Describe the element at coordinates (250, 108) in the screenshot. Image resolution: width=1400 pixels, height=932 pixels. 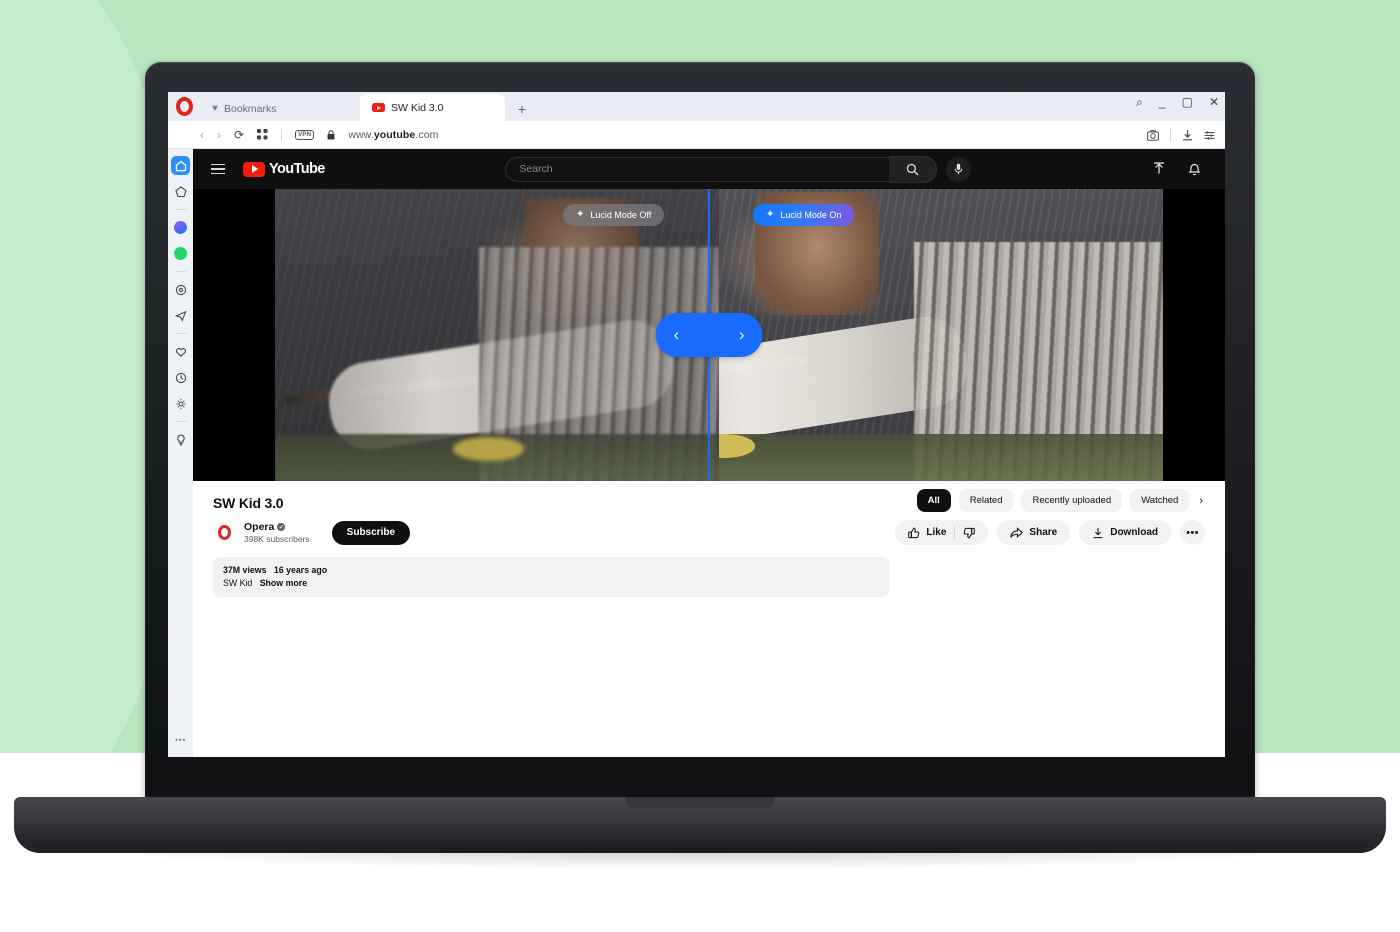
I see `tab-bookmarks-label: Bookmarks` at that location.